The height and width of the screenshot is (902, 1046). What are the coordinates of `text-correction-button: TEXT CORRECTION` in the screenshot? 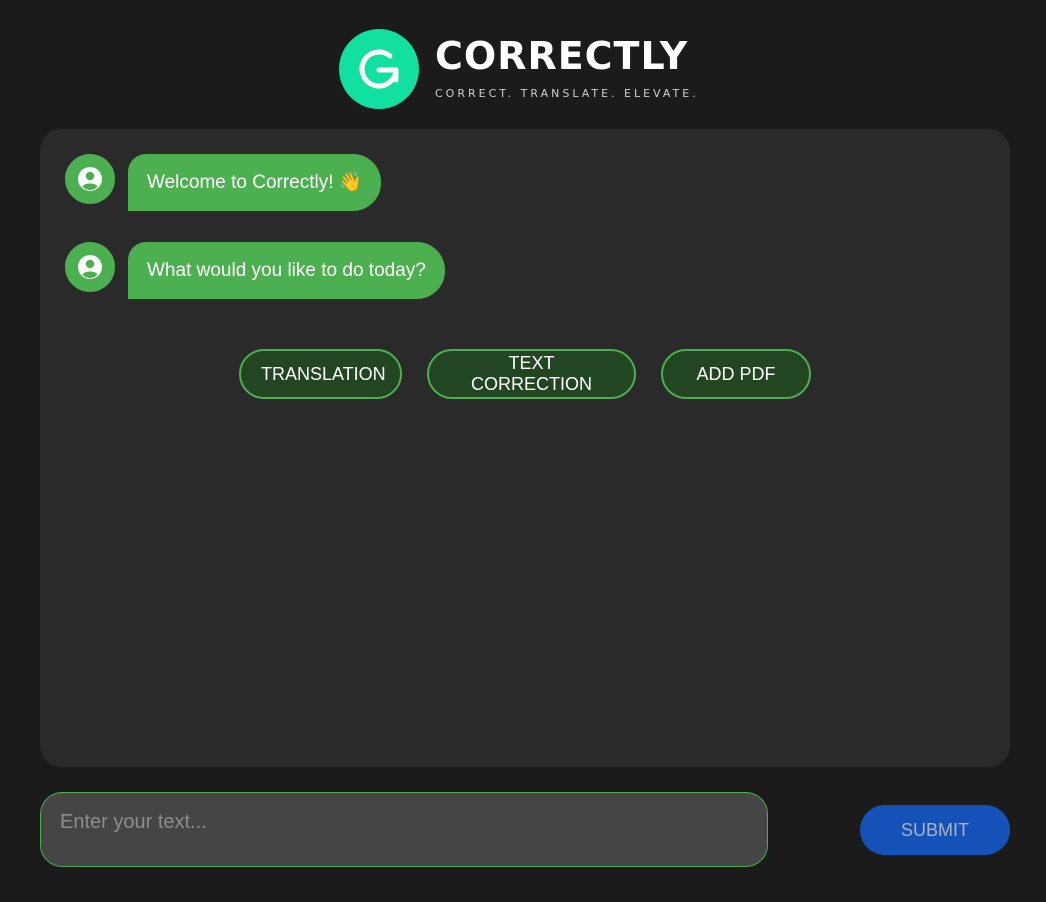 It's located at (531, 374).